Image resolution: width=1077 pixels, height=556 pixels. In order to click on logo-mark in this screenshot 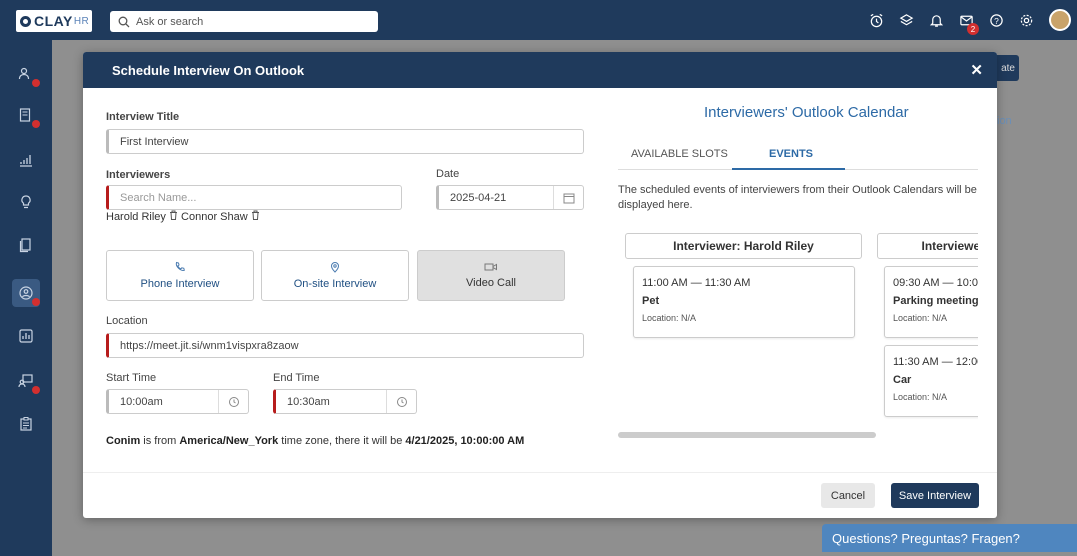, I will do `click(25, 21)`.